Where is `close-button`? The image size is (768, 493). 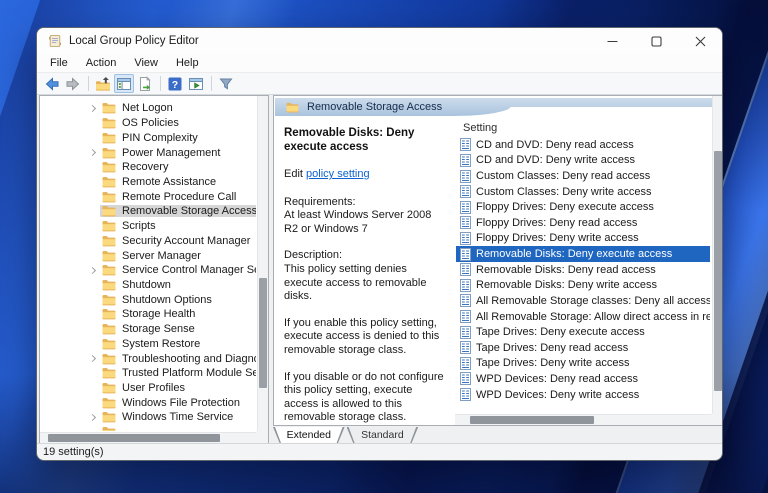 close-button is located at coordinates (700, 41).